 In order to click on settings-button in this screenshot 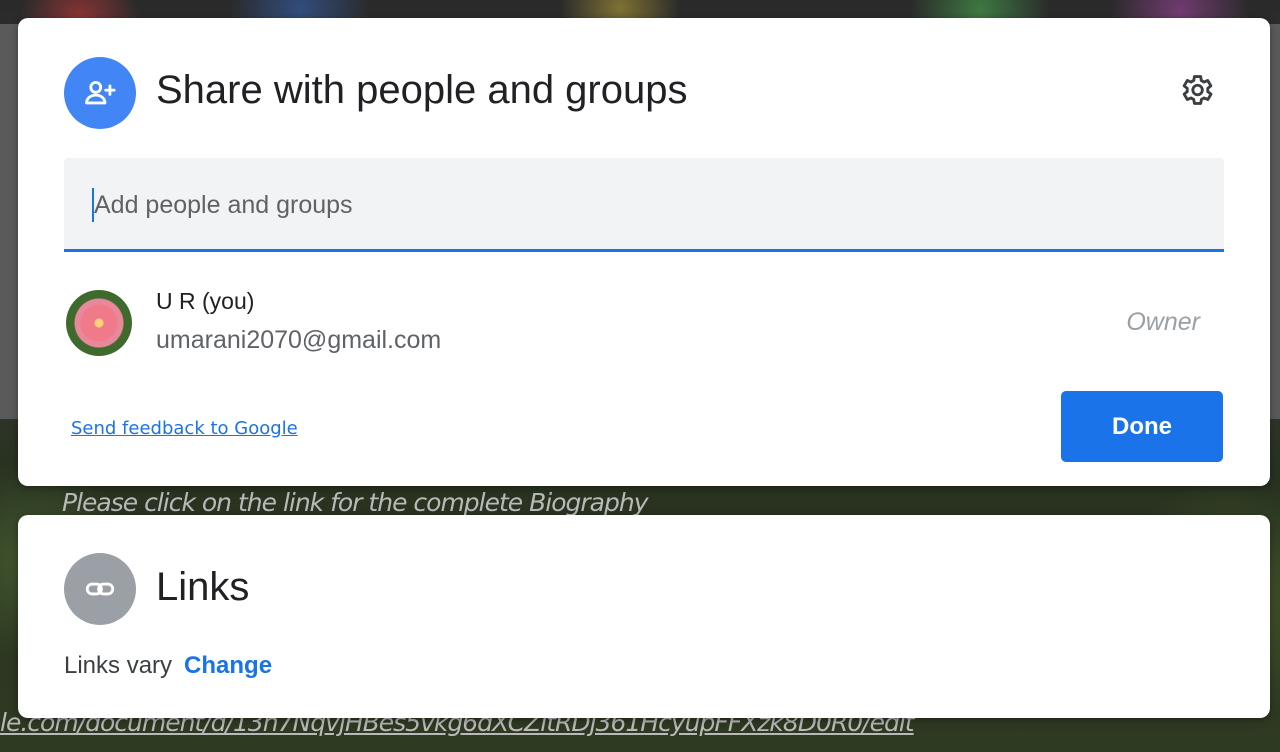, I will do `click(1196, 90)`.